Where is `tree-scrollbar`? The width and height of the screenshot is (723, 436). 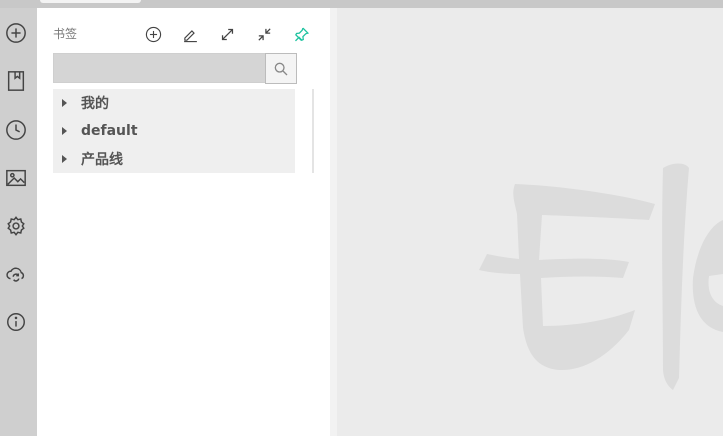 tree-scrollbar is located at coordinates (313, 131).